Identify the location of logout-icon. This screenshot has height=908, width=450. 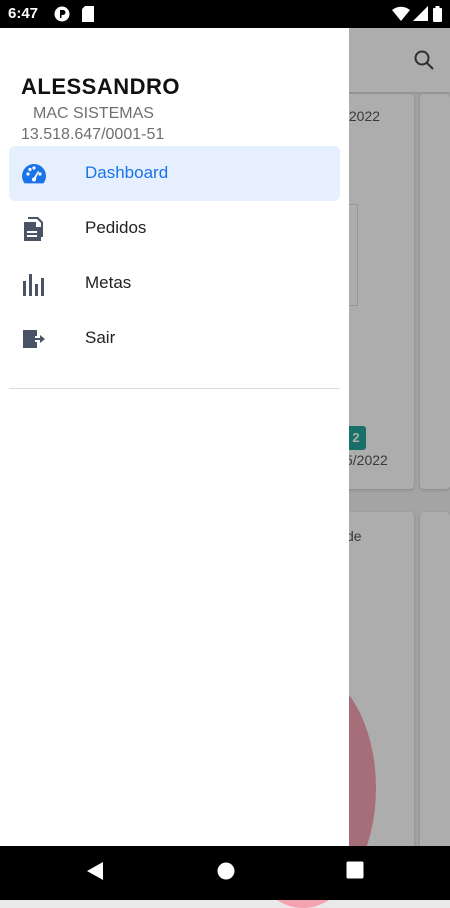
(34, 339).